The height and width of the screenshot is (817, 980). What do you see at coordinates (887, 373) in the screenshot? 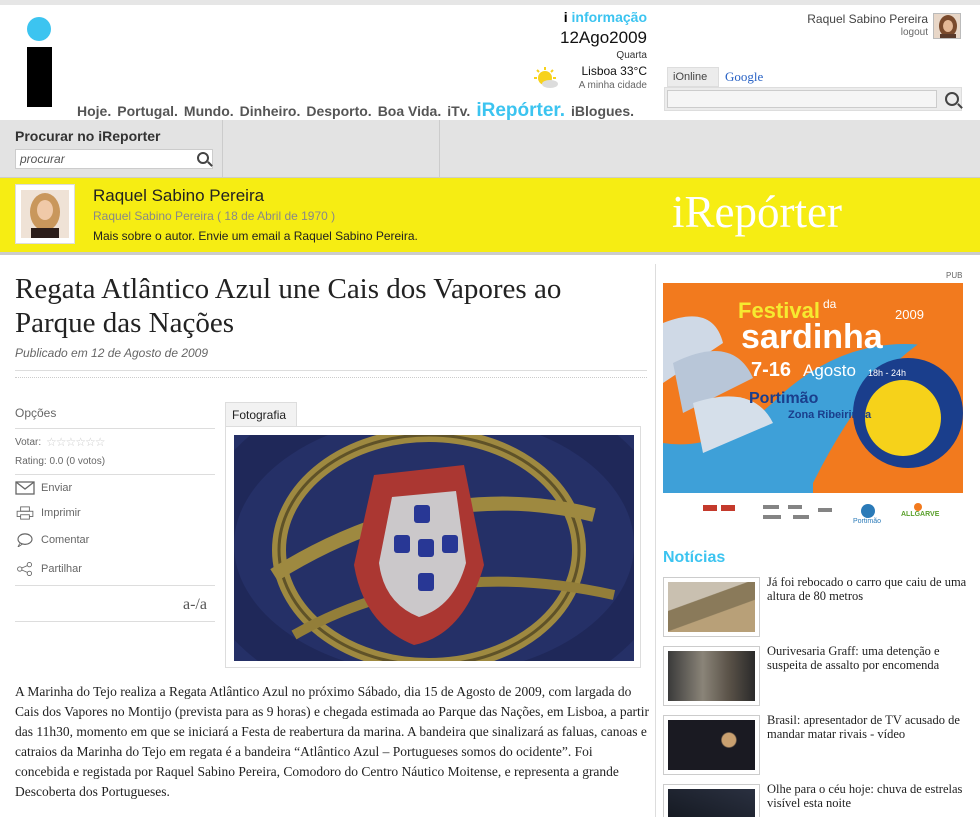
I see `ad-hours: 18h - 24h` at bounding box center [887, 373].